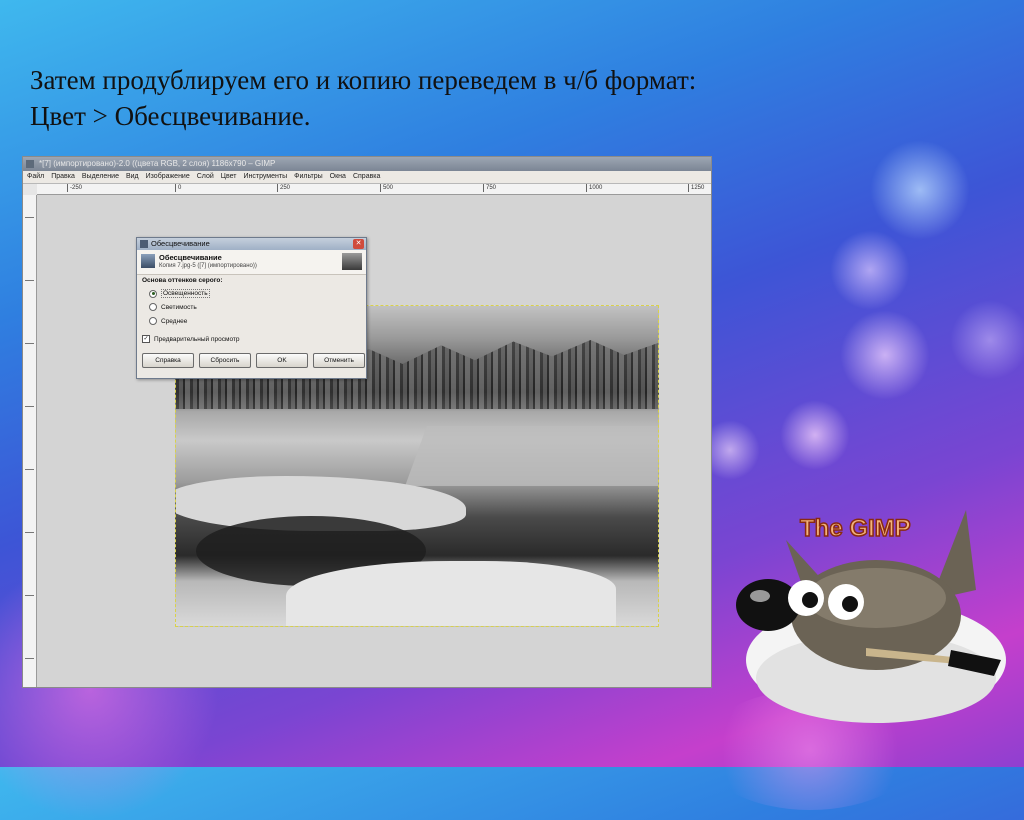  What do you see at coordinates (352, 261) in the screenshot?
I see `layer-thumbnail` at bounding box center [352, 261].